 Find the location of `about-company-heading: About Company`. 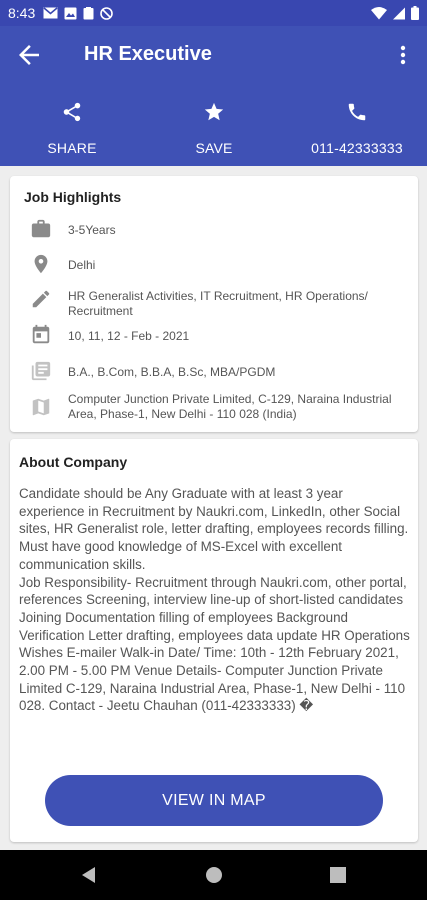

about-company-heading: About Company is located at coordinates (73, 462).